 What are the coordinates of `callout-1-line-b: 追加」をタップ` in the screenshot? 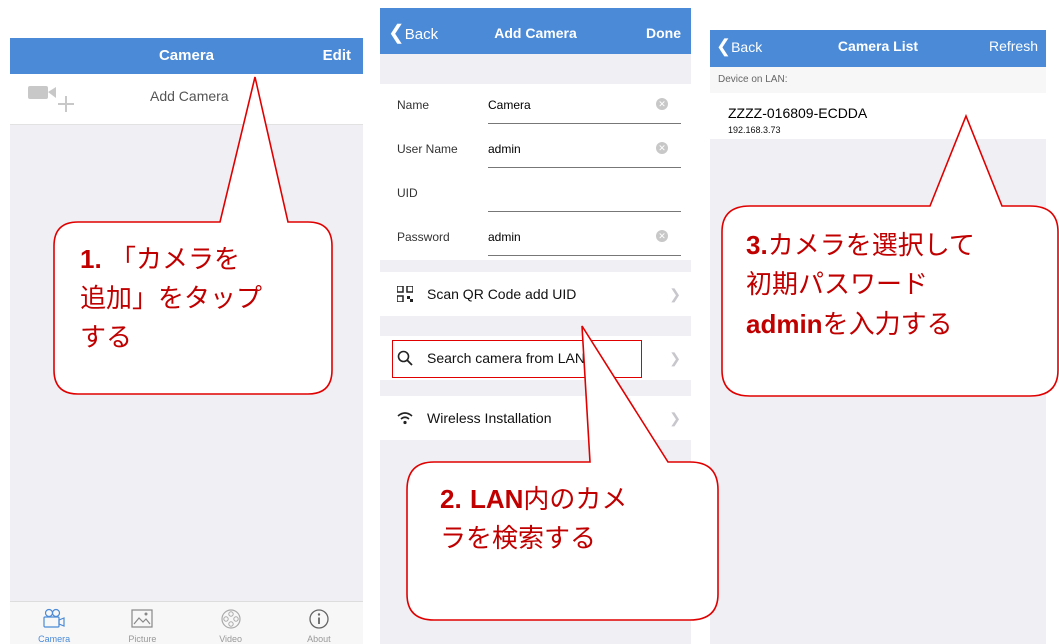 It's located at (171, 299).